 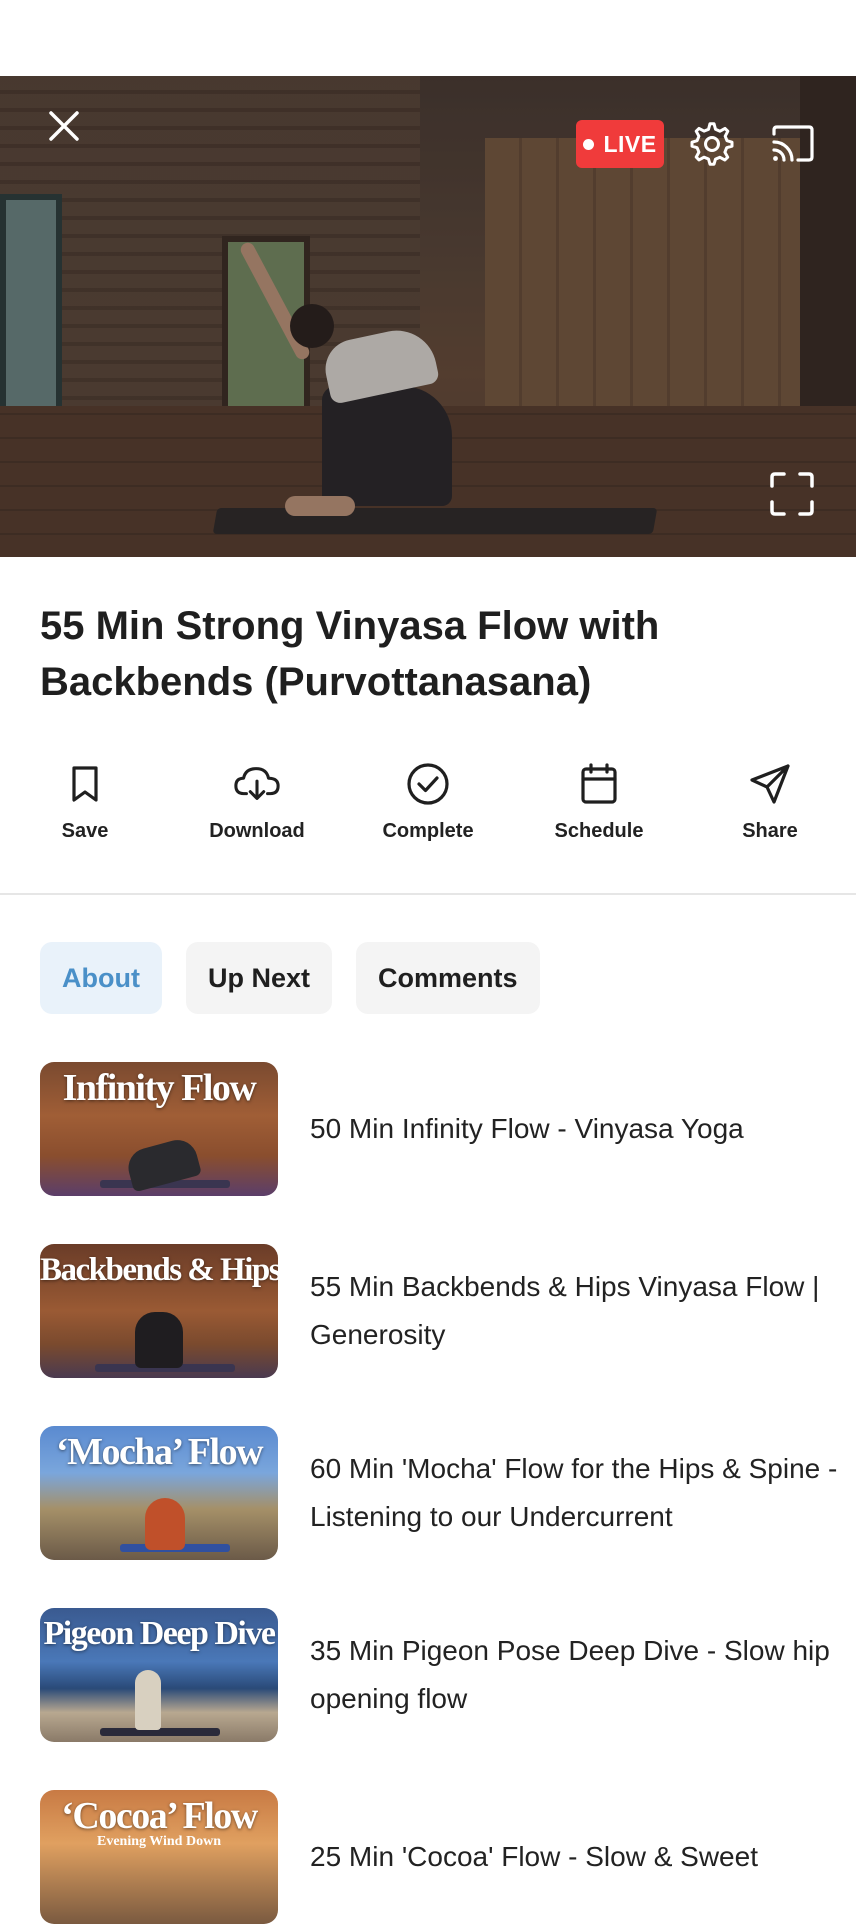 I want to click on schedule-button: Schedule, so click(x=599, y=801).